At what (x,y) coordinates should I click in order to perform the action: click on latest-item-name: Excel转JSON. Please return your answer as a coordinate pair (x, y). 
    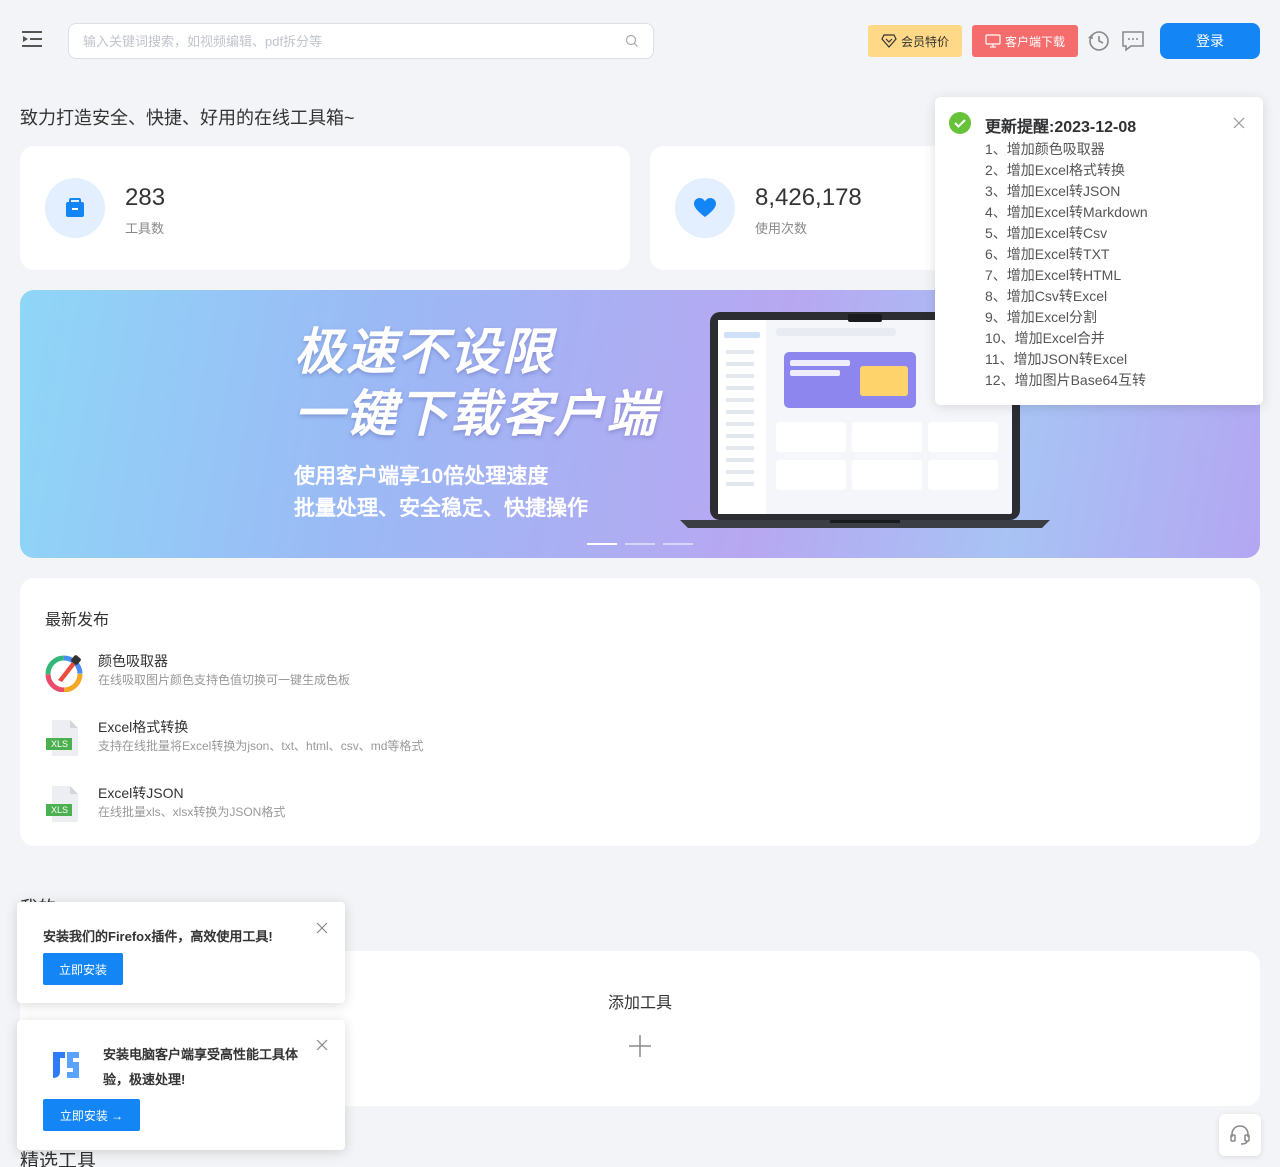
    Looking at the image, I should click on (141, 793).